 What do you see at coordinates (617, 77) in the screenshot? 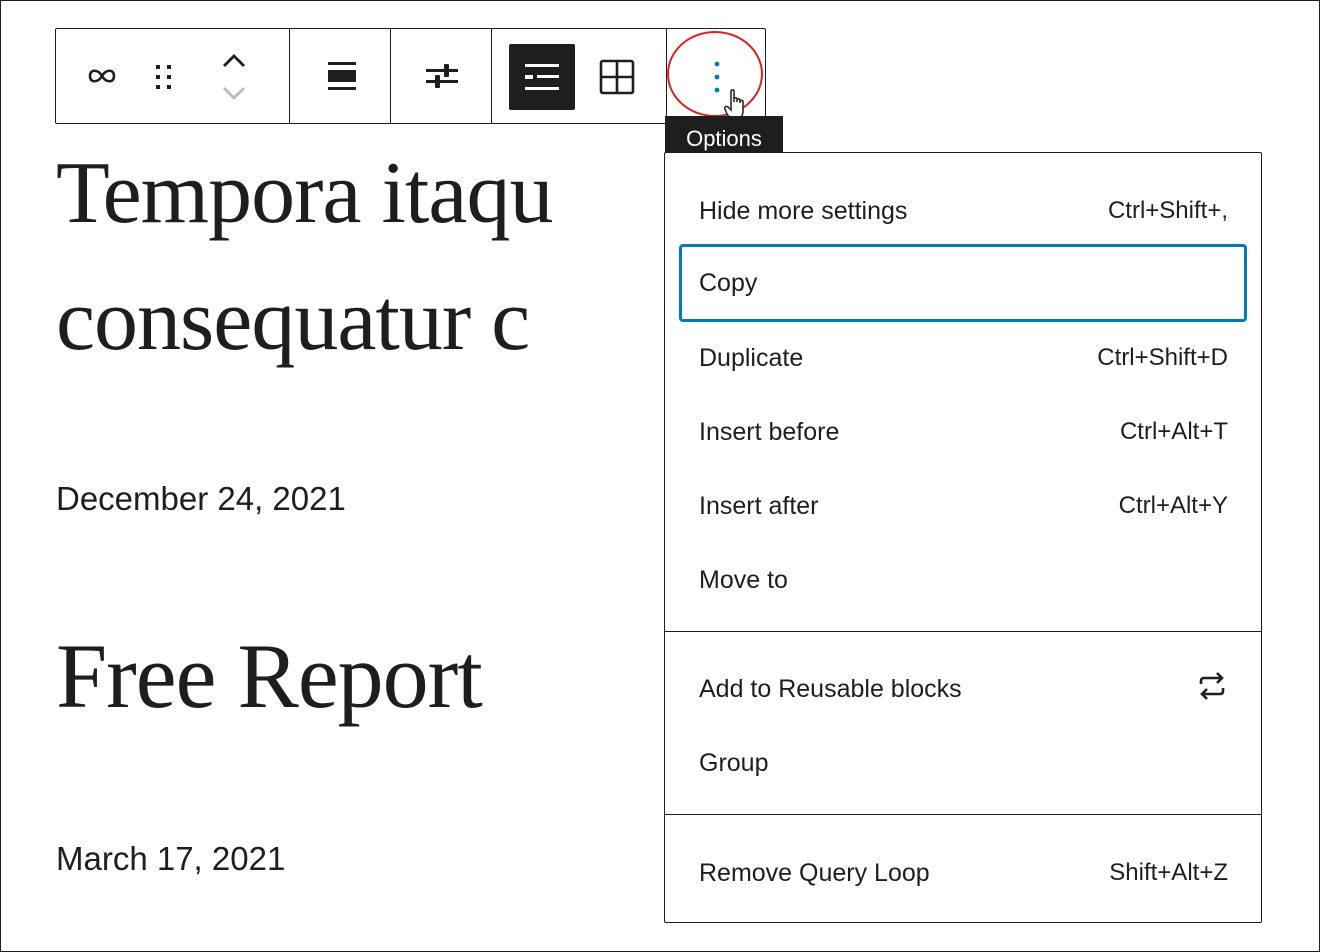
I see `grid-view-icon` at bounding box center [617, 77].